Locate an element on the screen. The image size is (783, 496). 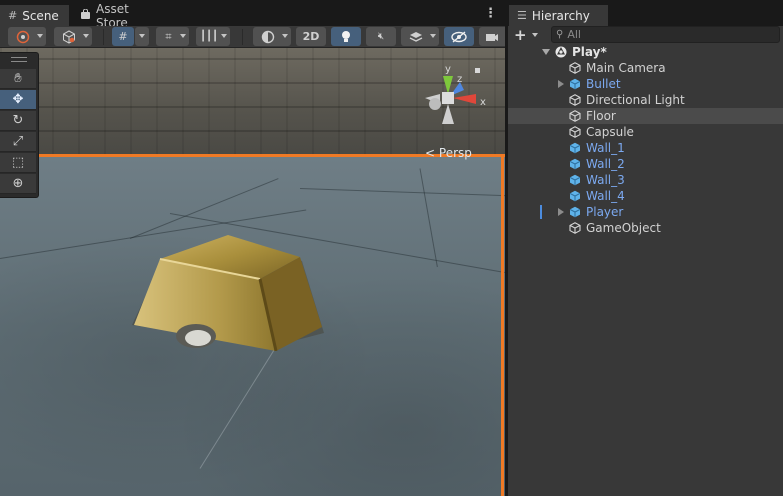
hand-icon: ✋︎ is located at coordinates (18, 78).